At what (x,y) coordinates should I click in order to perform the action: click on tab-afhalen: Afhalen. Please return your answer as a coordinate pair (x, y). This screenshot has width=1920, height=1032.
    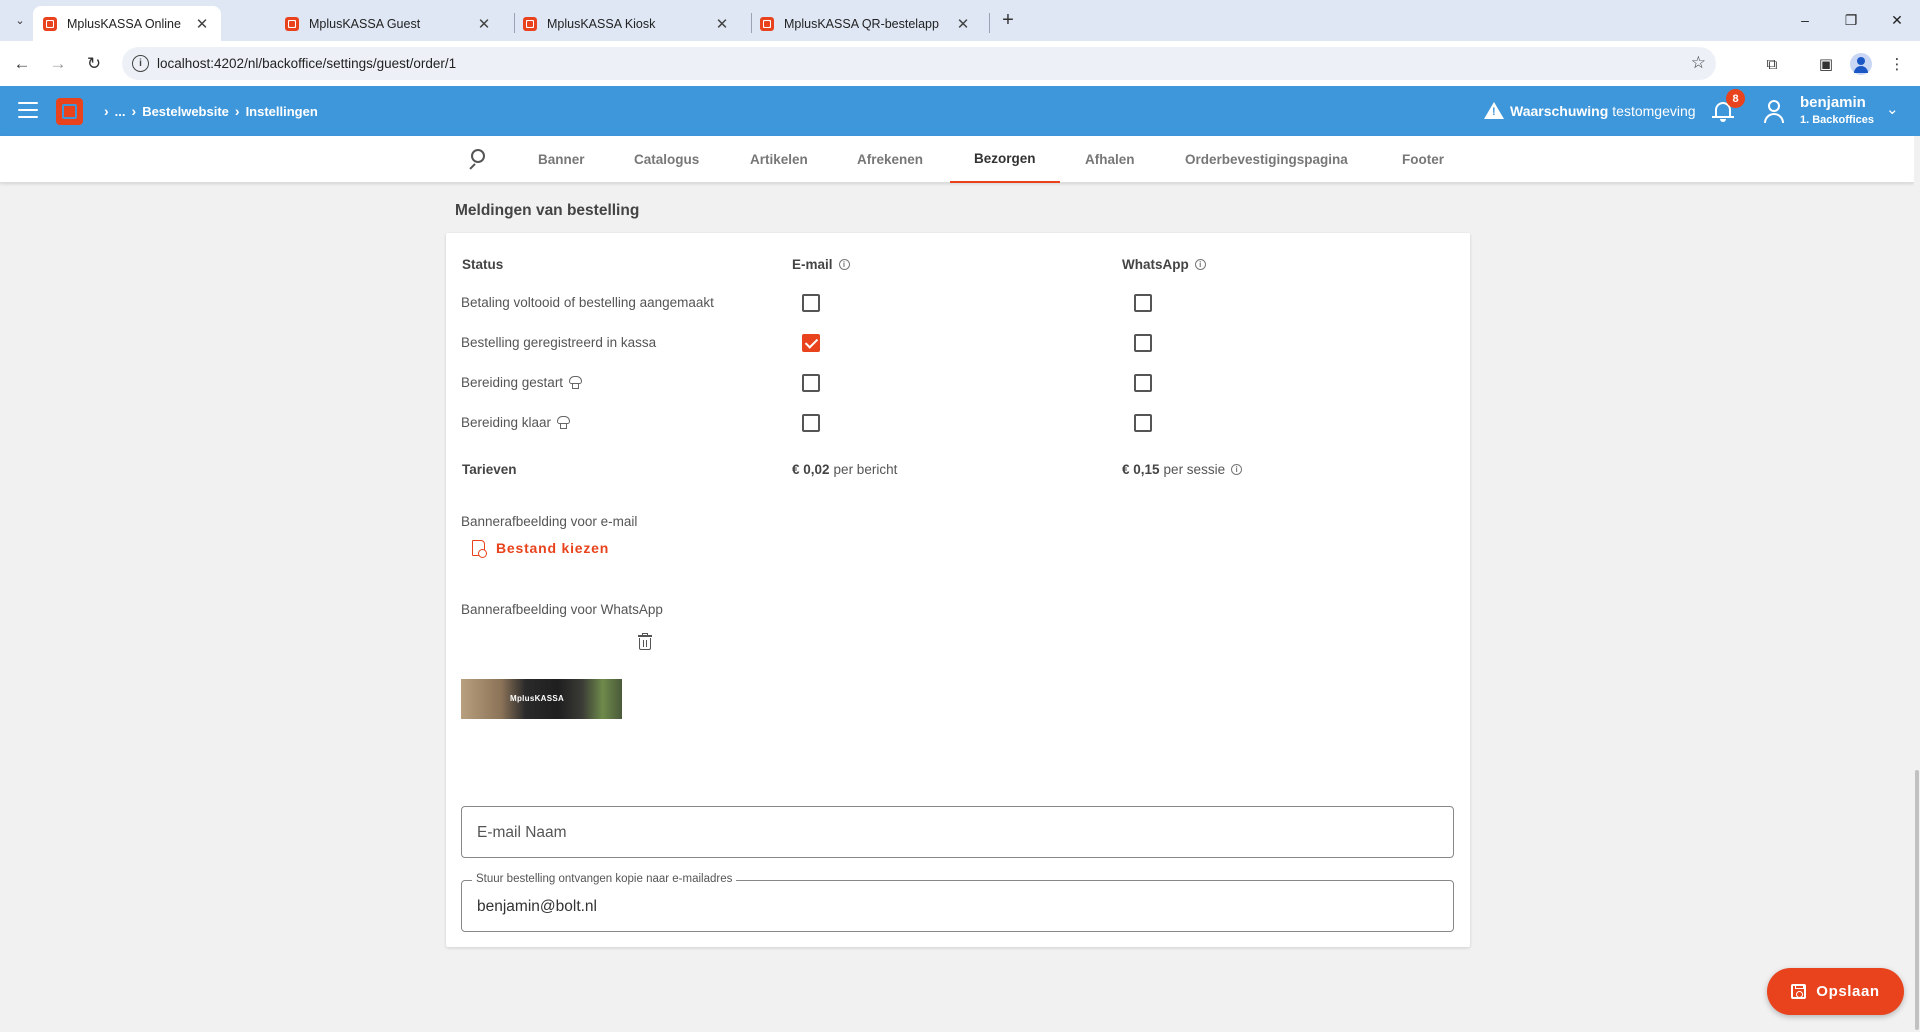
    Looking at the image, I should click on (1110, 159).